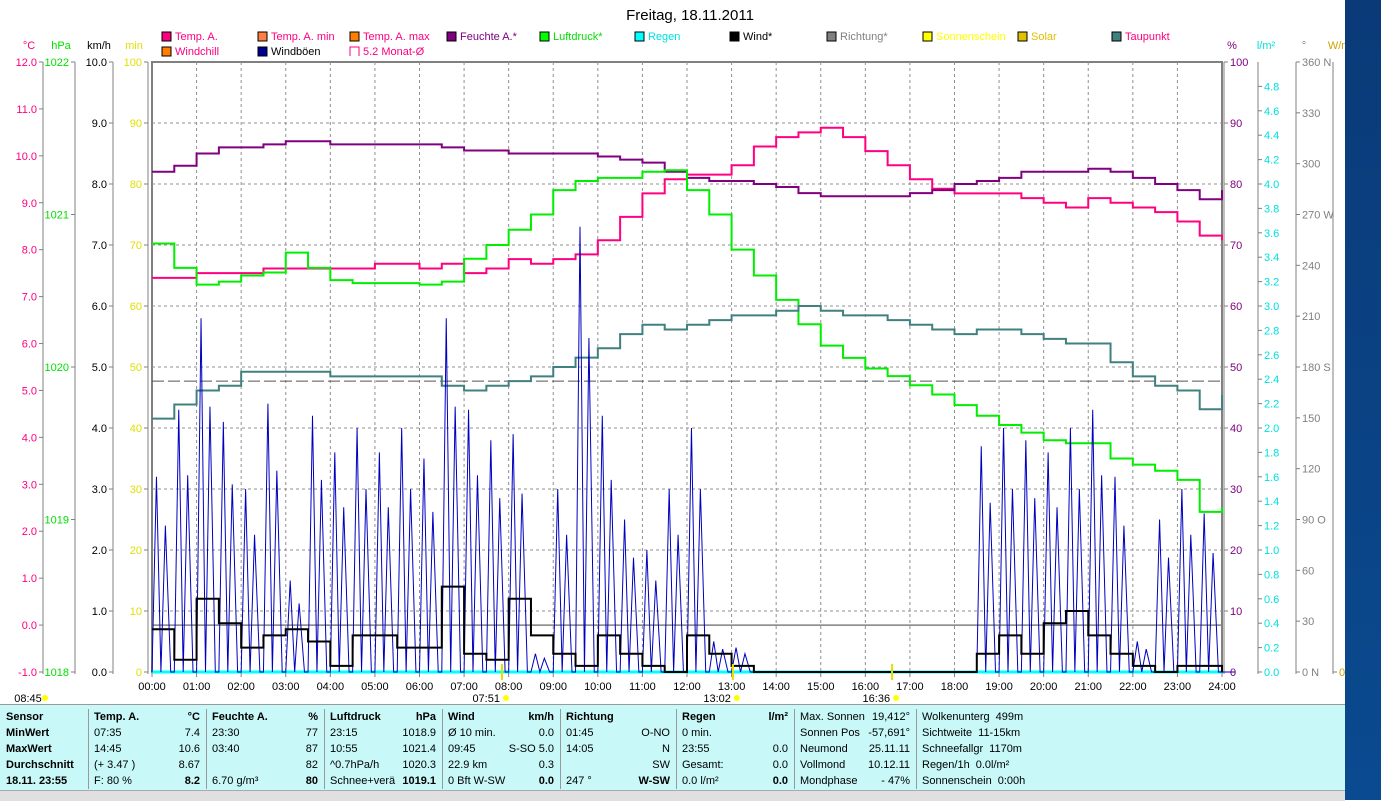 The height and width of the screenshot is (801, 1381). What do you see at coordinates (717, 698) in the screenshot?
I see `sun-event-time: 13:02` at bounding box center [717, 698].